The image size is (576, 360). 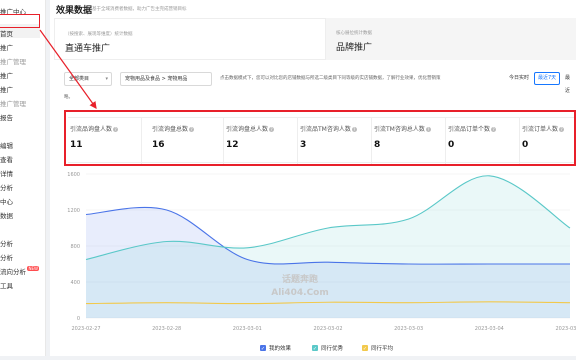 I want to click on sidebar-highlight-box, so click(x=20, y=21).